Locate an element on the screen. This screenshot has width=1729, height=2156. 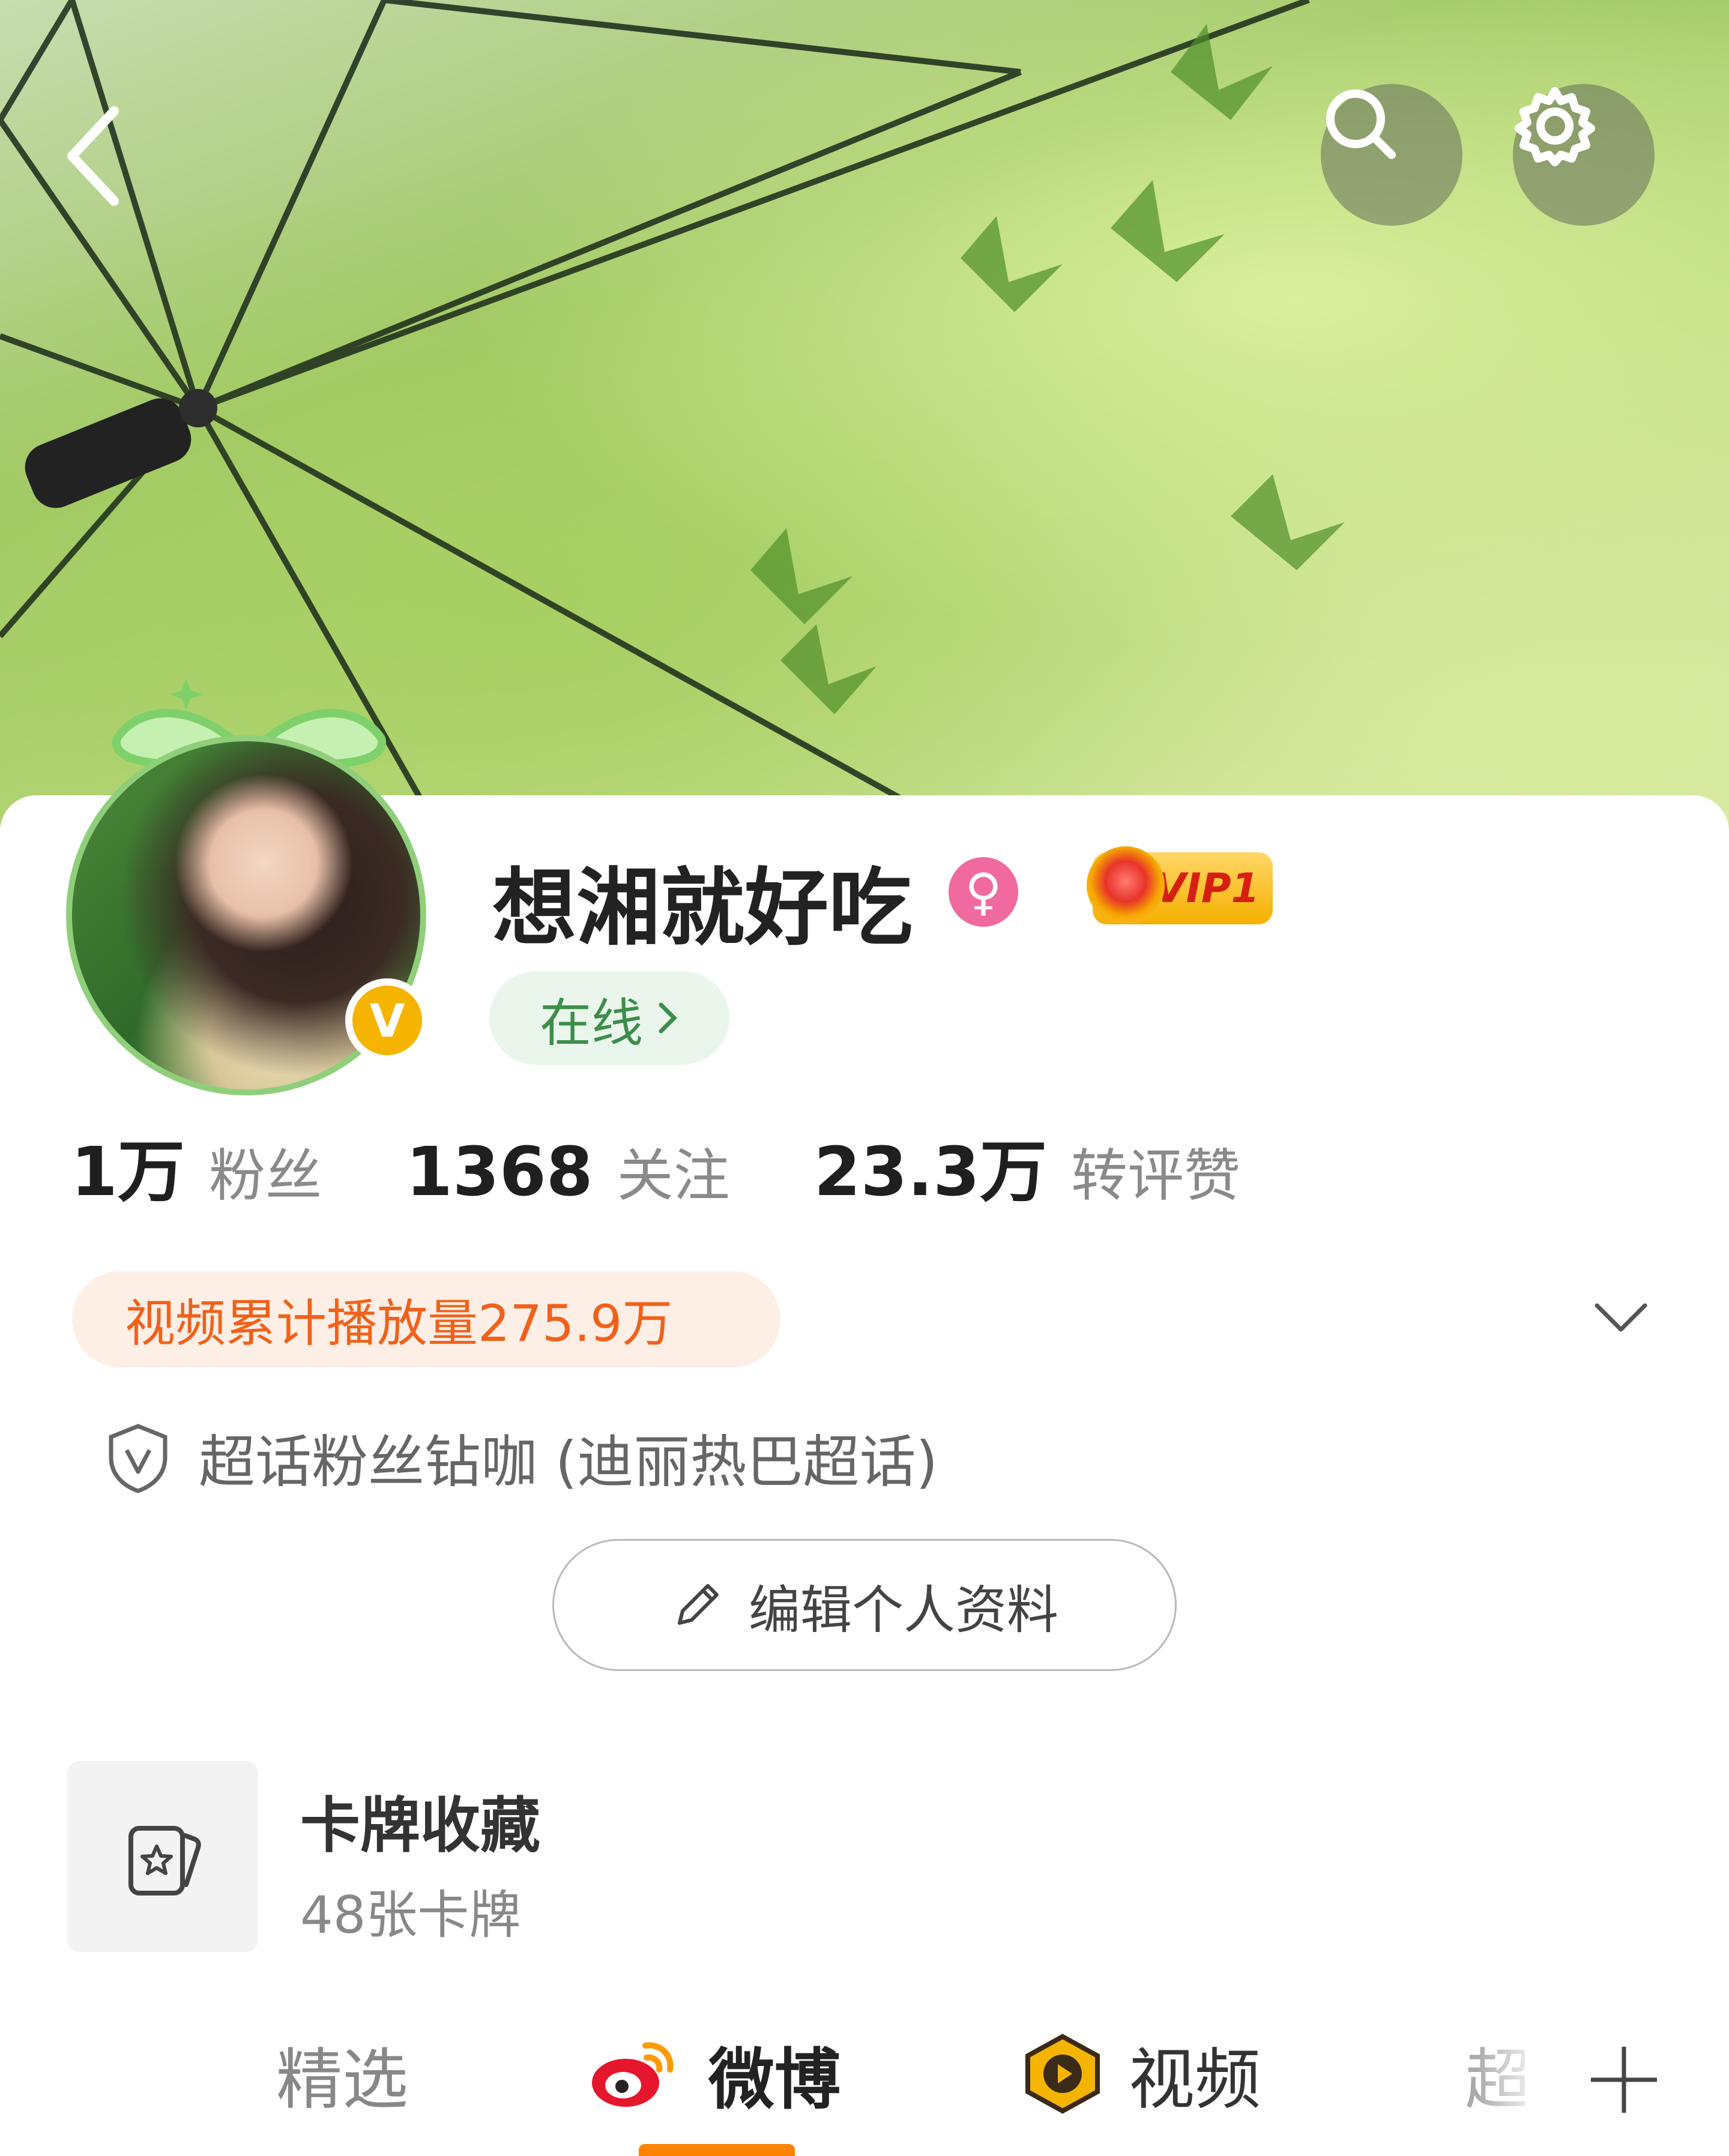
edit-profile-button: 编辑个人资料 is located at coordinates (864, 1605).